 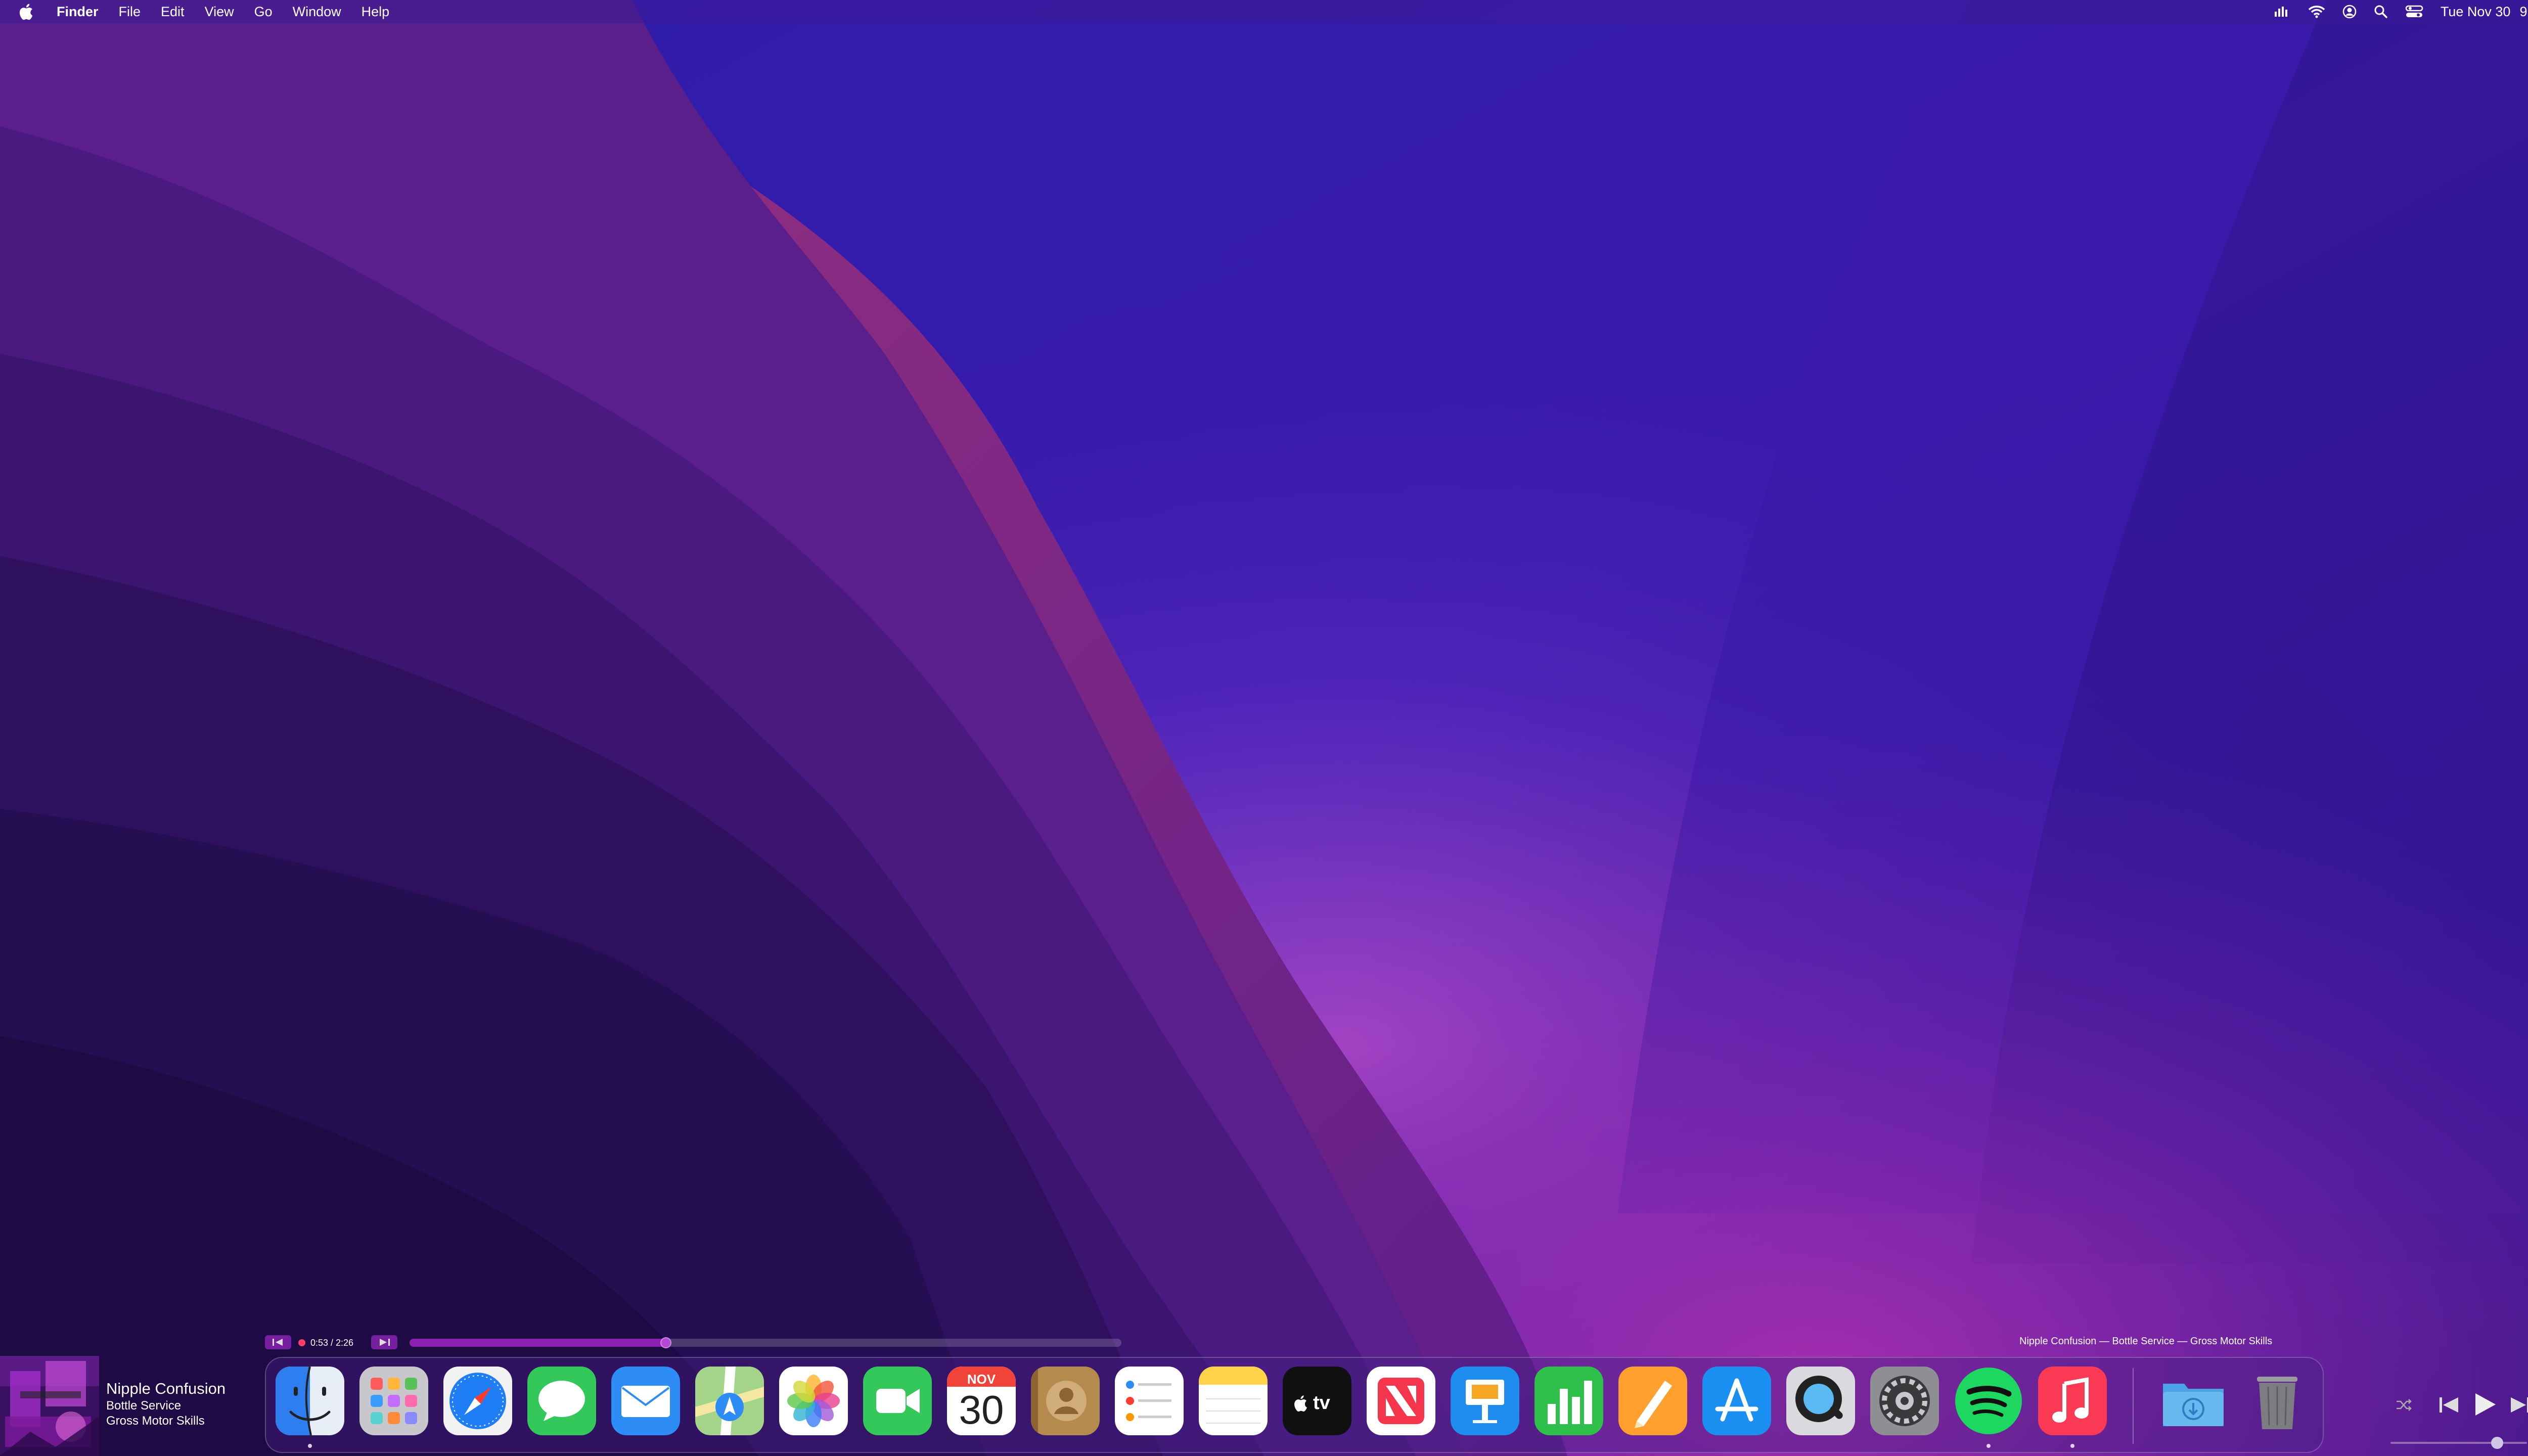 I want to click on volume-knob, so click(x=2497, y=1443).